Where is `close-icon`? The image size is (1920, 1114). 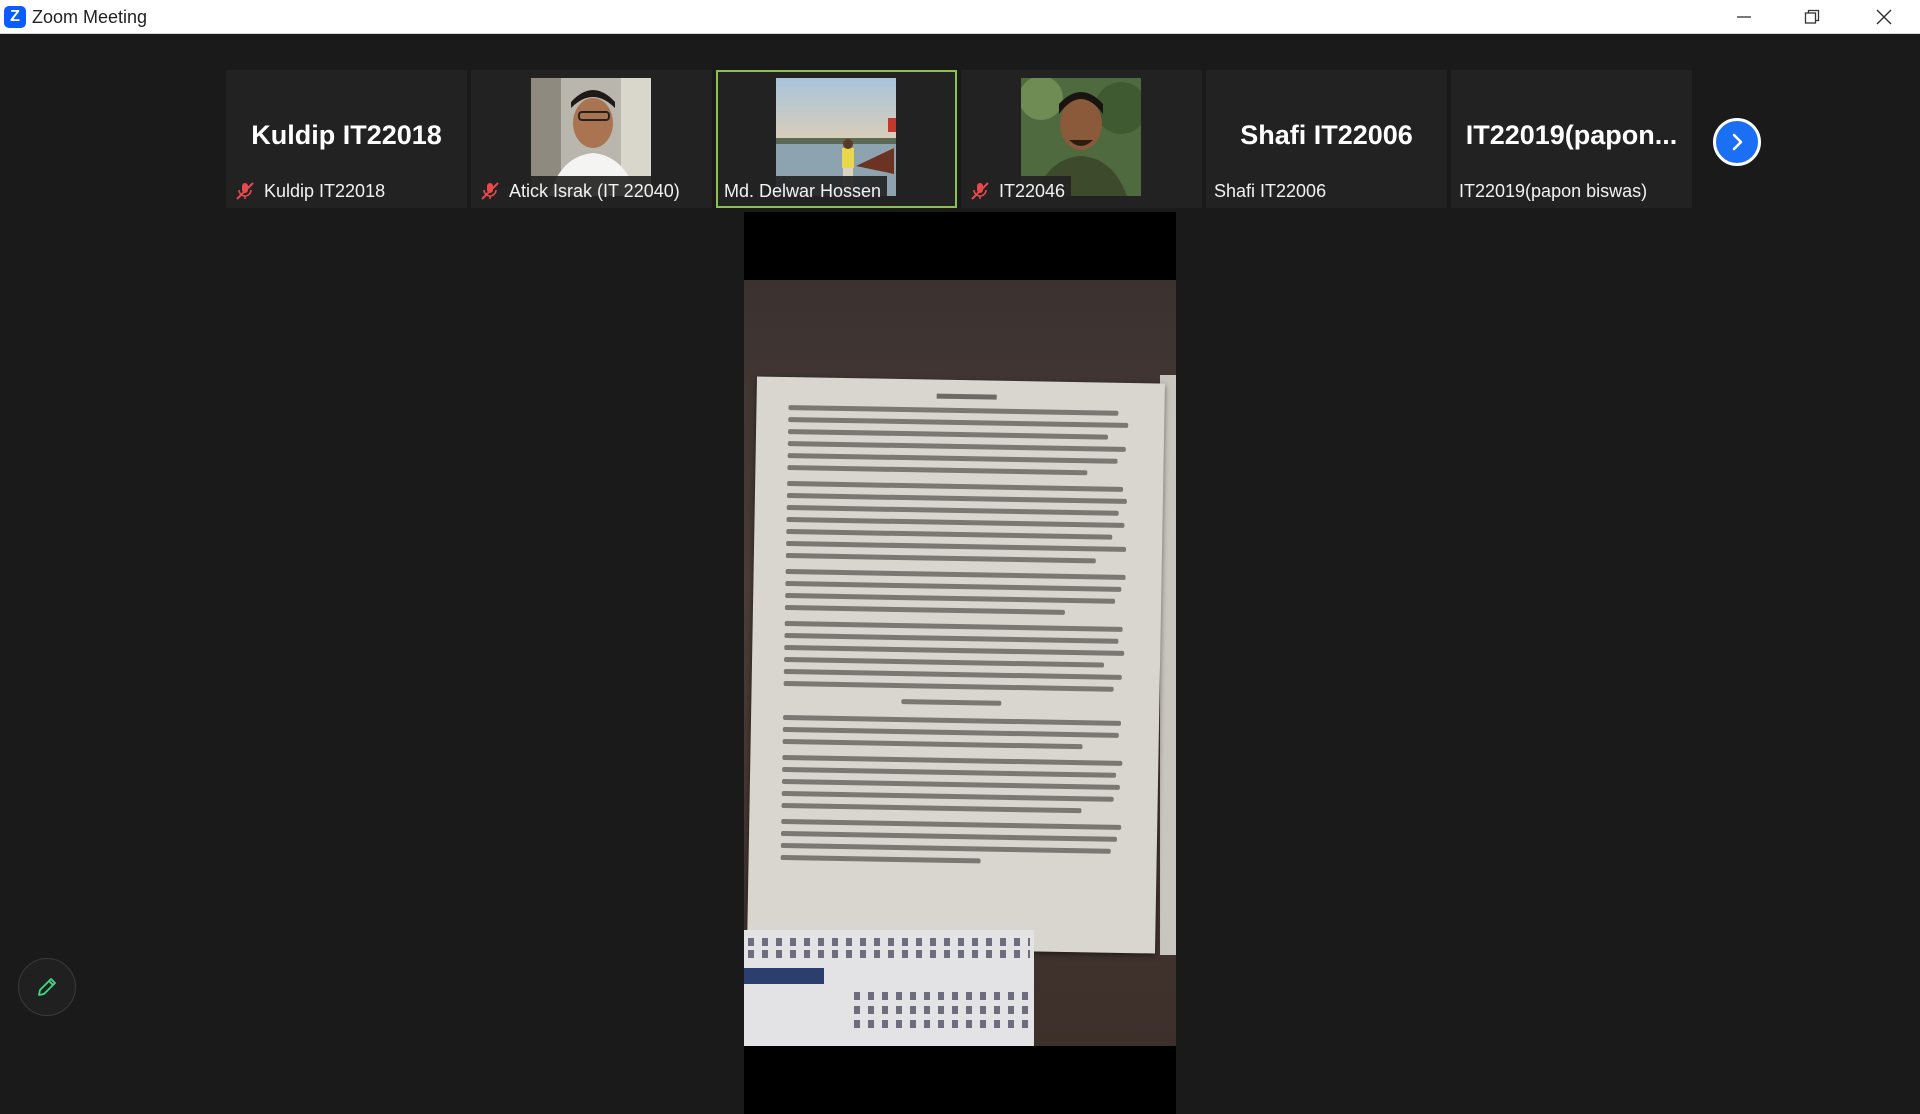 close-icon is located at coordinates (1884, 17).